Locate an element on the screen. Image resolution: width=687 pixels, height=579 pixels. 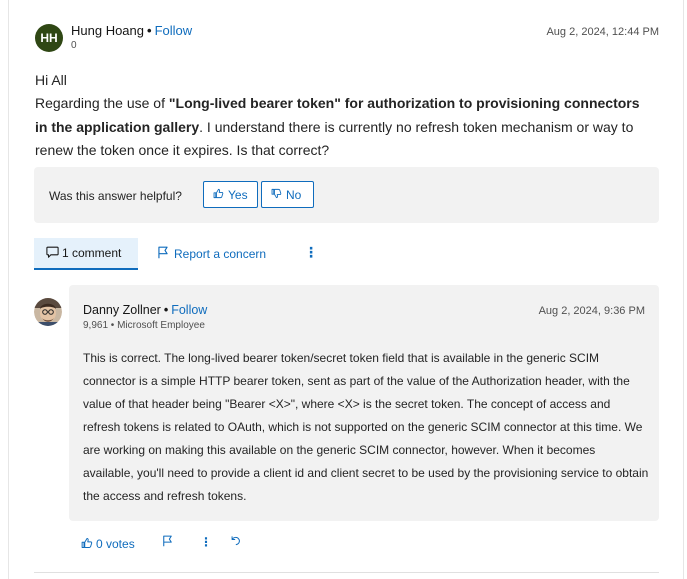
comment-actions: 0 votes is located at coordinates (108, 544).